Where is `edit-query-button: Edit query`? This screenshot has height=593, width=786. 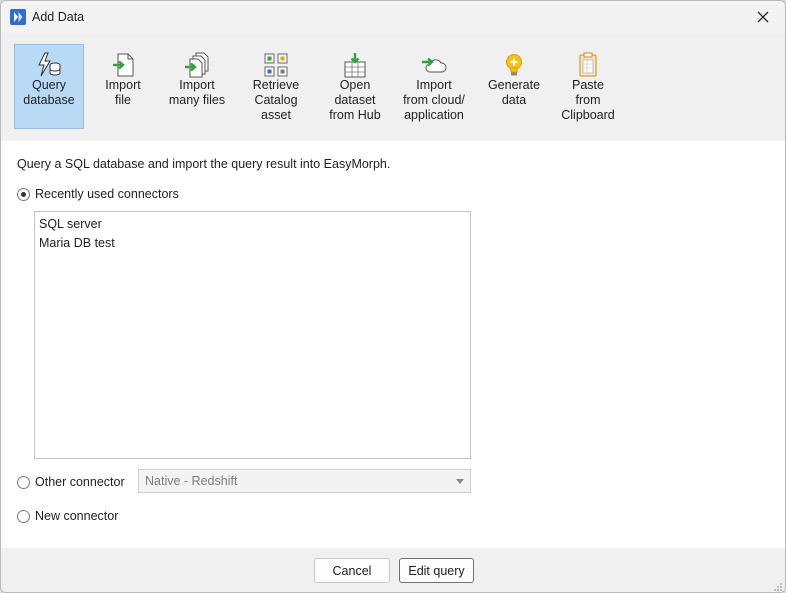 edit-query-button: Edit query is located at coordinates (436, 570).